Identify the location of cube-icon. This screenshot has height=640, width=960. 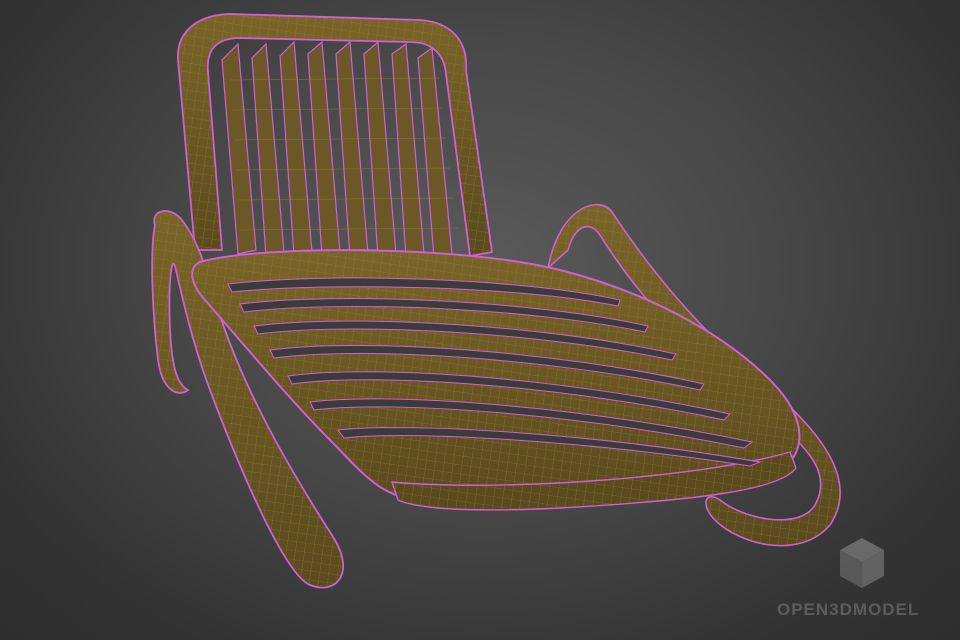
(862, 563).